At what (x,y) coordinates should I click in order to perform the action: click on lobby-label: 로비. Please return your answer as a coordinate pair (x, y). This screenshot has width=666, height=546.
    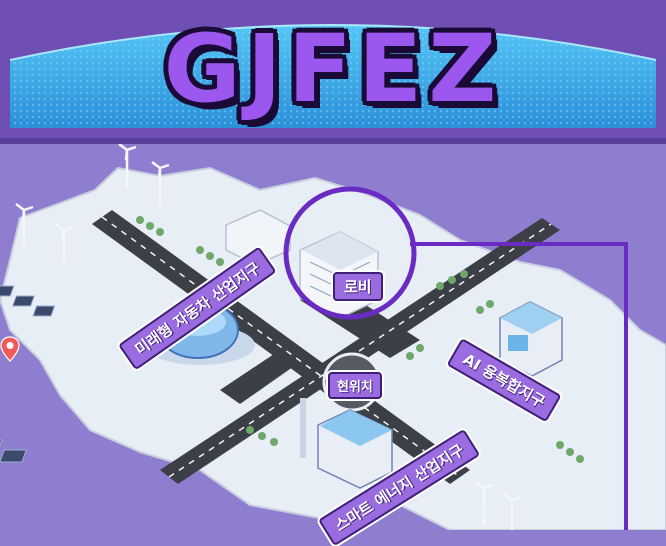
    Looking at the image, I should click on (358, 286).